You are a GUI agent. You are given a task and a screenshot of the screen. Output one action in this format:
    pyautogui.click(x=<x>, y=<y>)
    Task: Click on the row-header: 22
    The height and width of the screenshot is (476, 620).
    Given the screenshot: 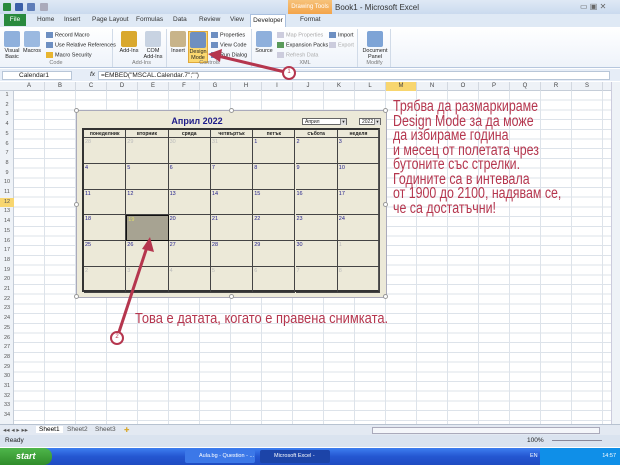 What is the action you would take?
    pyautogui.click(x=7, y=300)
    